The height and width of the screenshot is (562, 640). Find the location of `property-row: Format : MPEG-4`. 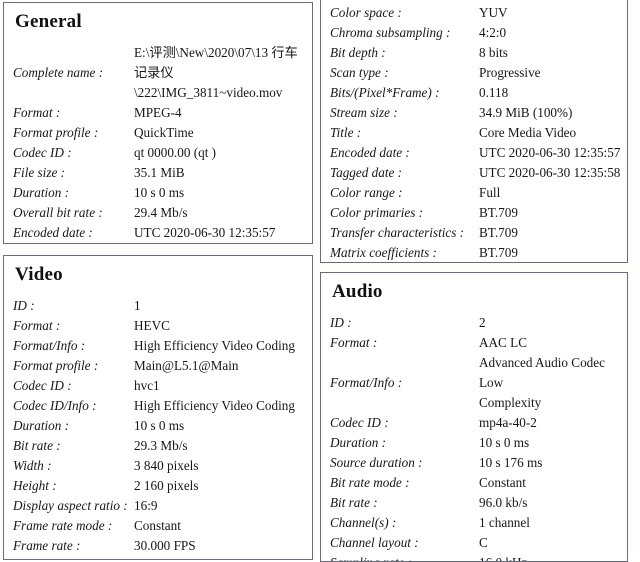

property-row: Format : MPEG-4 is located at coordinates (159, 113).